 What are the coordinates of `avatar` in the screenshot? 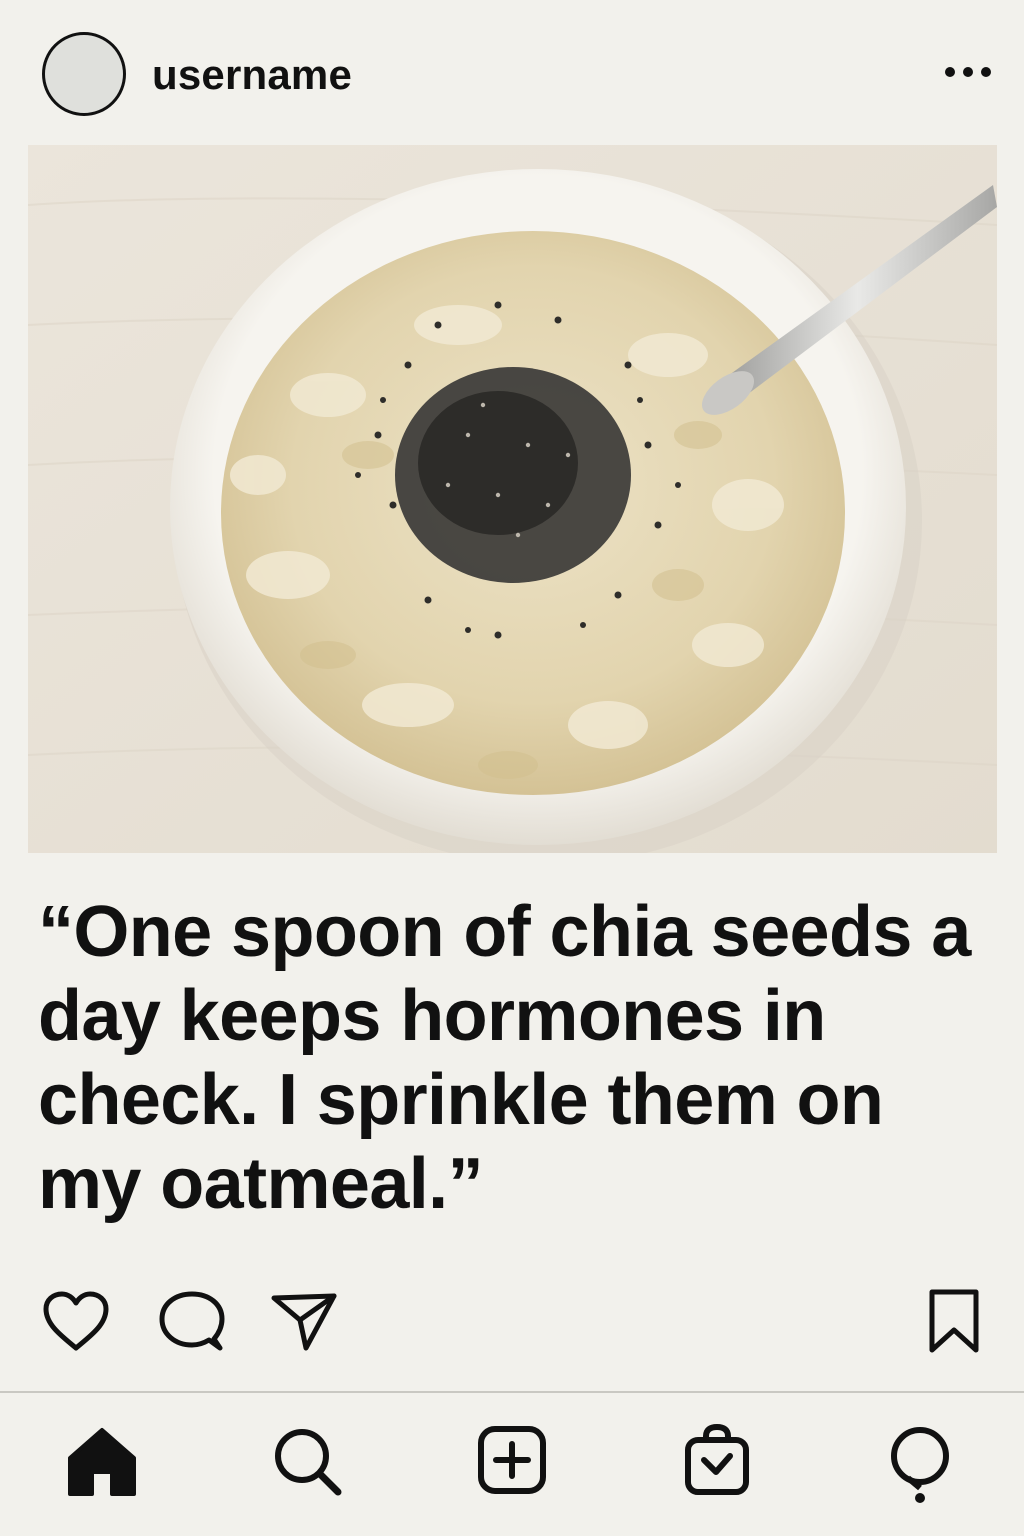 It's located at (84, 74).